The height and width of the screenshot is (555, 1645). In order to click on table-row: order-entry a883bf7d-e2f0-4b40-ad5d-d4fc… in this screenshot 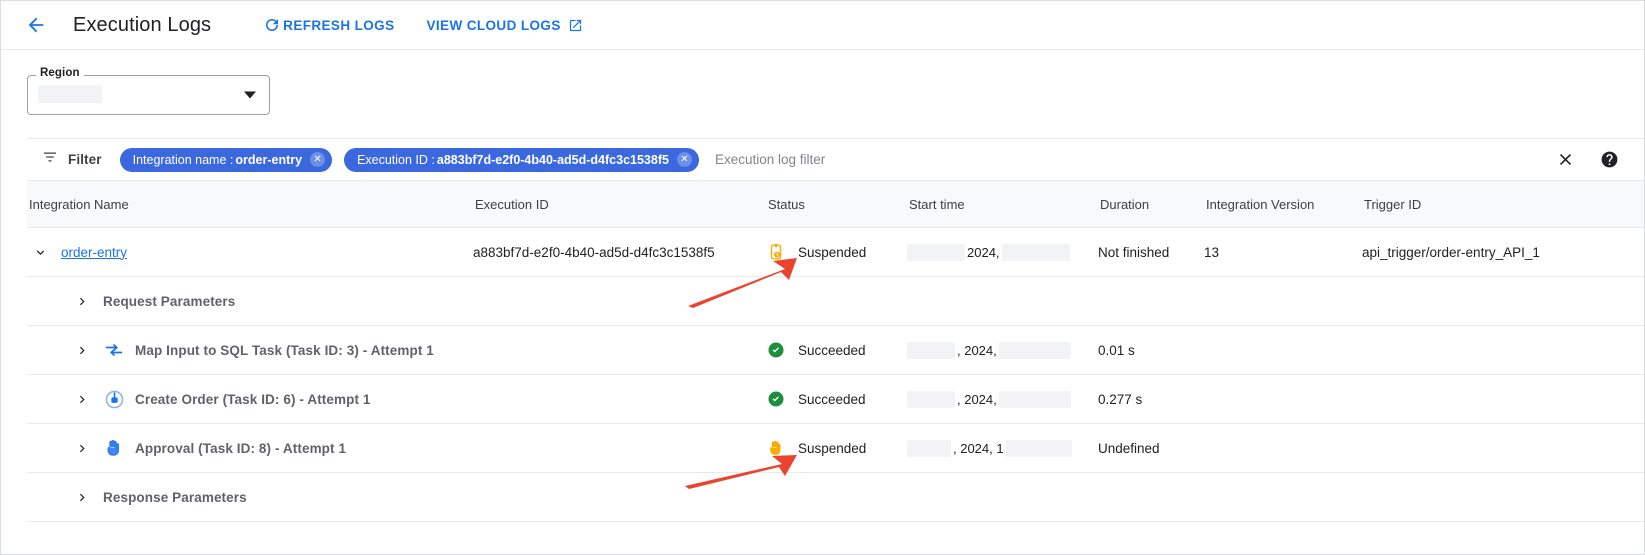, I will do `click(835, 252)`.